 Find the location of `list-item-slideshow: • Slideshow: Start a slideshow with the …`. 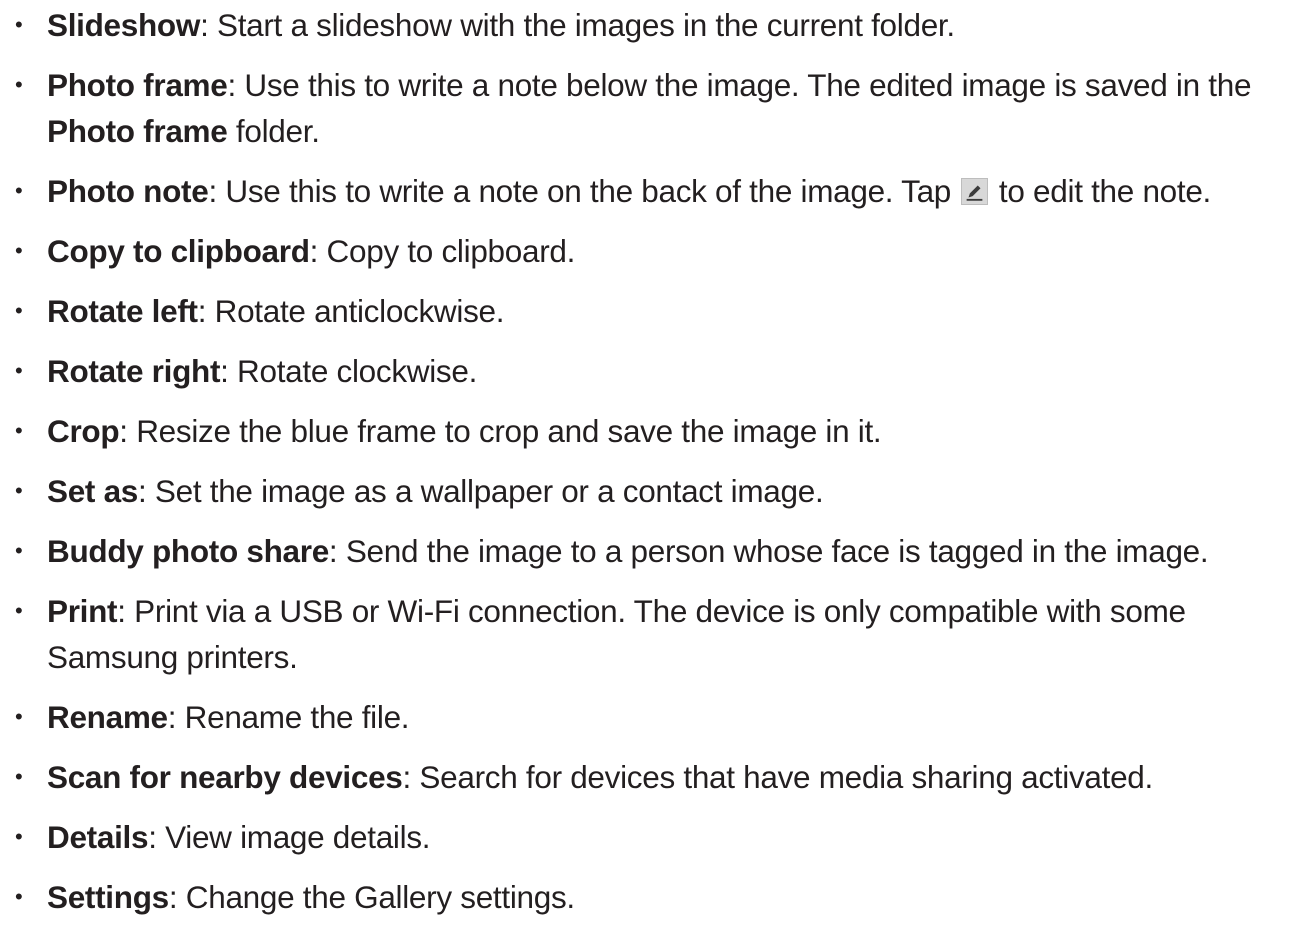

list-item-slideshow: • Slideshow: Start a slideshow with the … is located at coordinates (657, 25).